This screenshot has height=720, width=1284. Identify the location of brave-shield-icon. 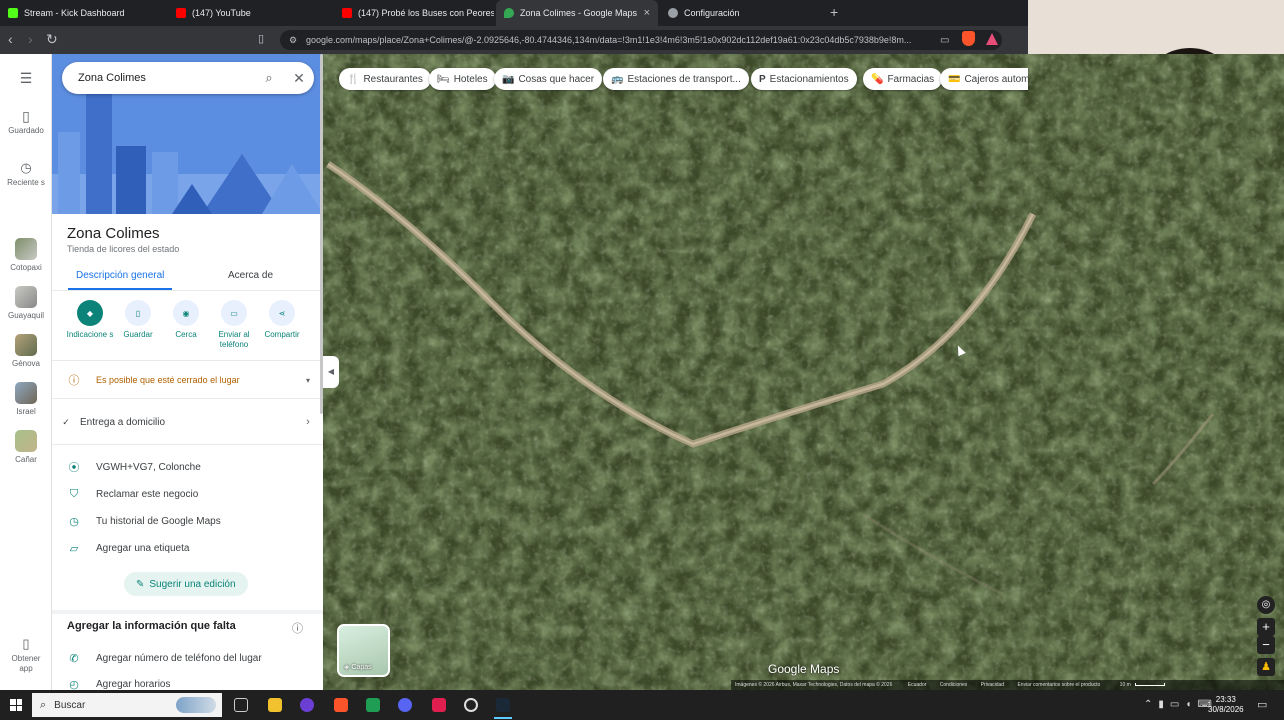
(968, 38).